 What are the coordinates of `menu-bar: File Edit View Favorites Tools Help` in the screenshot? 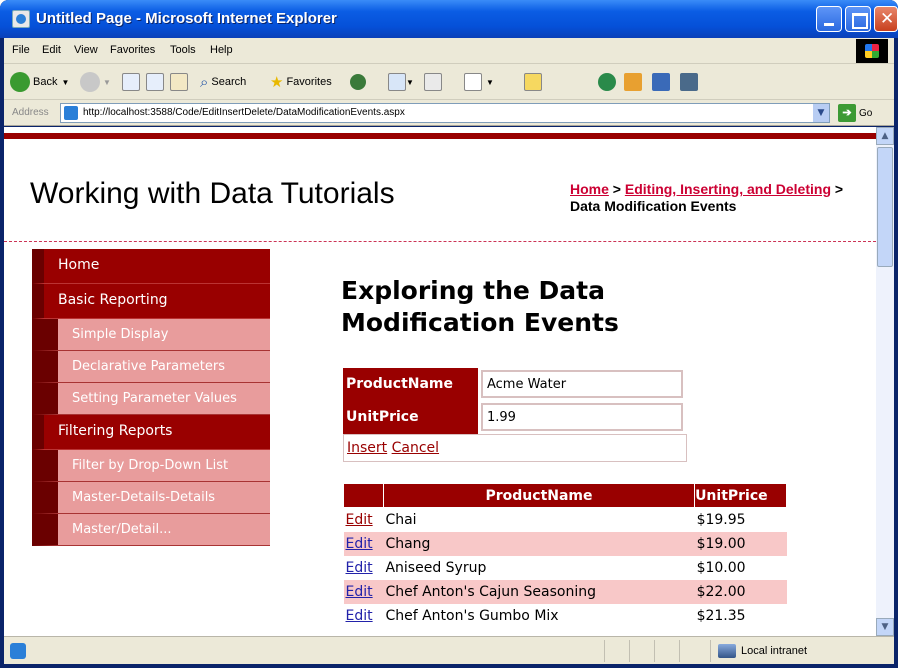 It's located at (449, 51).